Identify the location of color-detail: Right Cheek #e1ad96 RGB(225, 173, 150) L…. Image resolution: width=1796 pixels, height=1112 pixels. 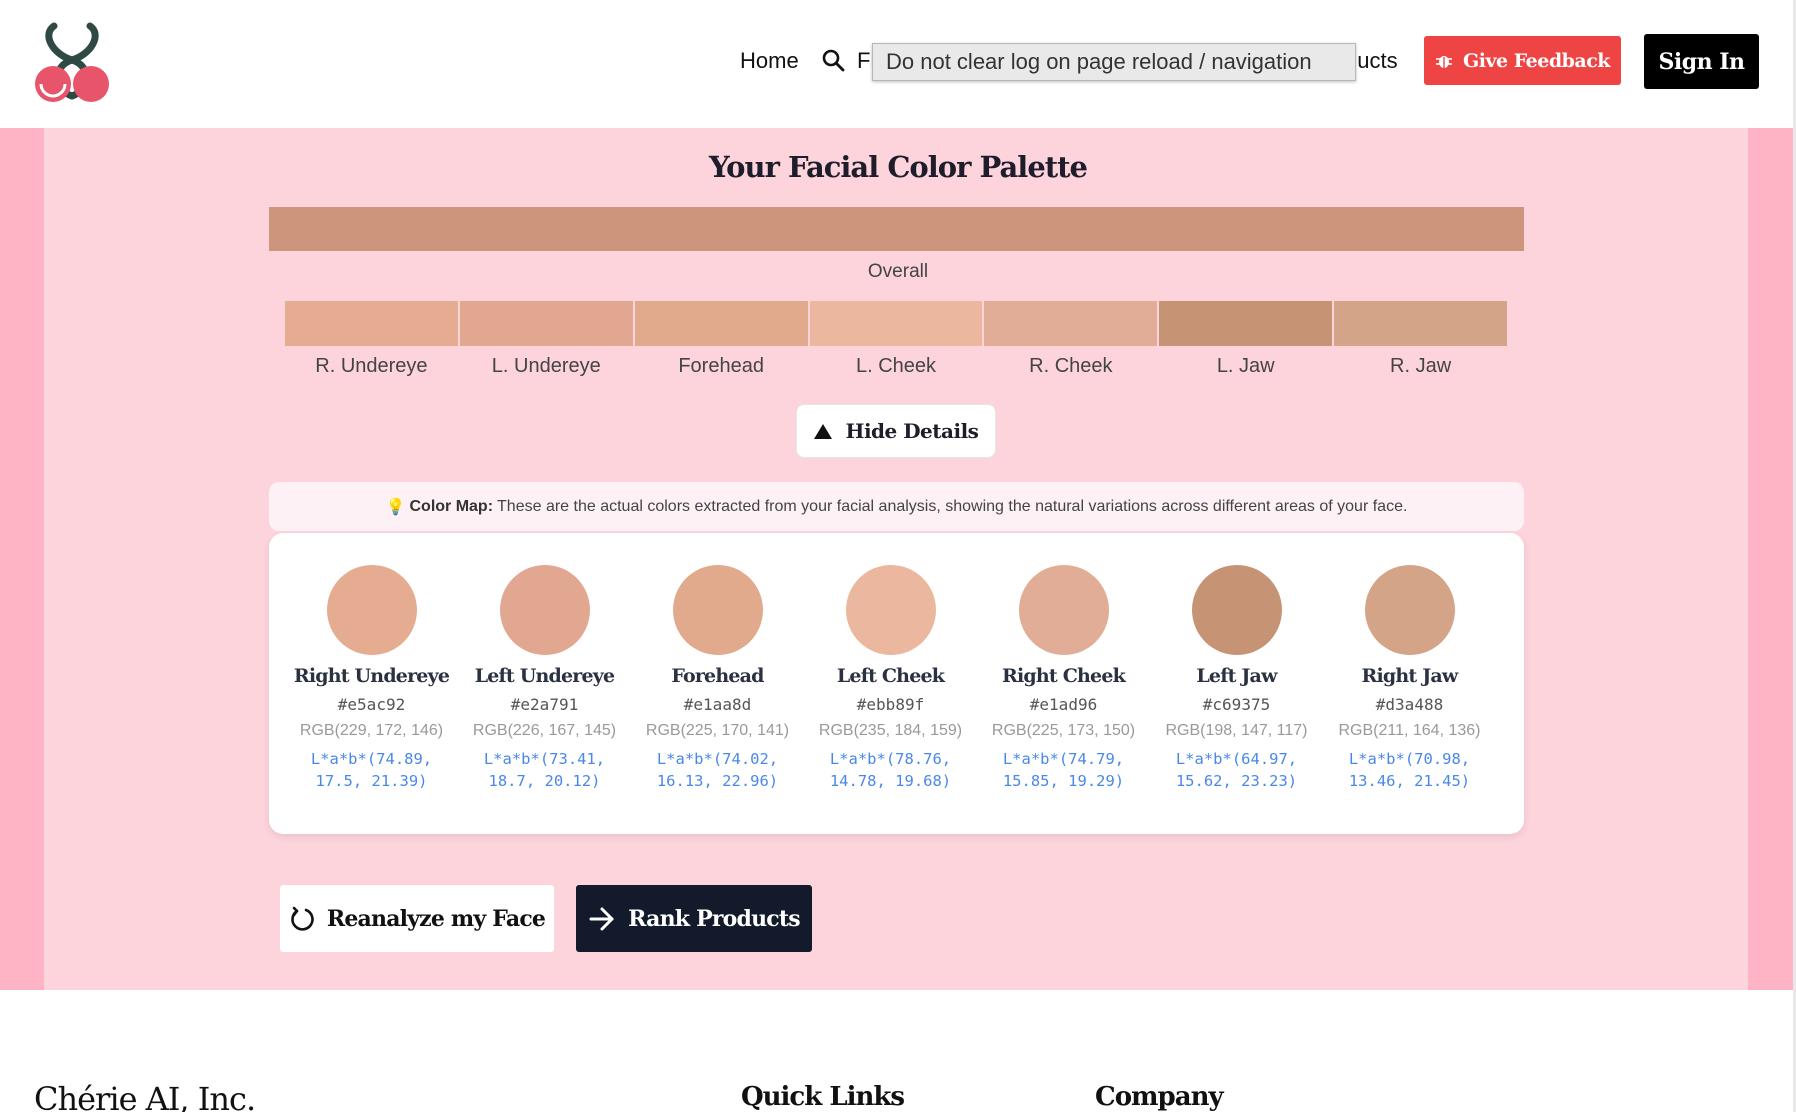
(1063, 678).